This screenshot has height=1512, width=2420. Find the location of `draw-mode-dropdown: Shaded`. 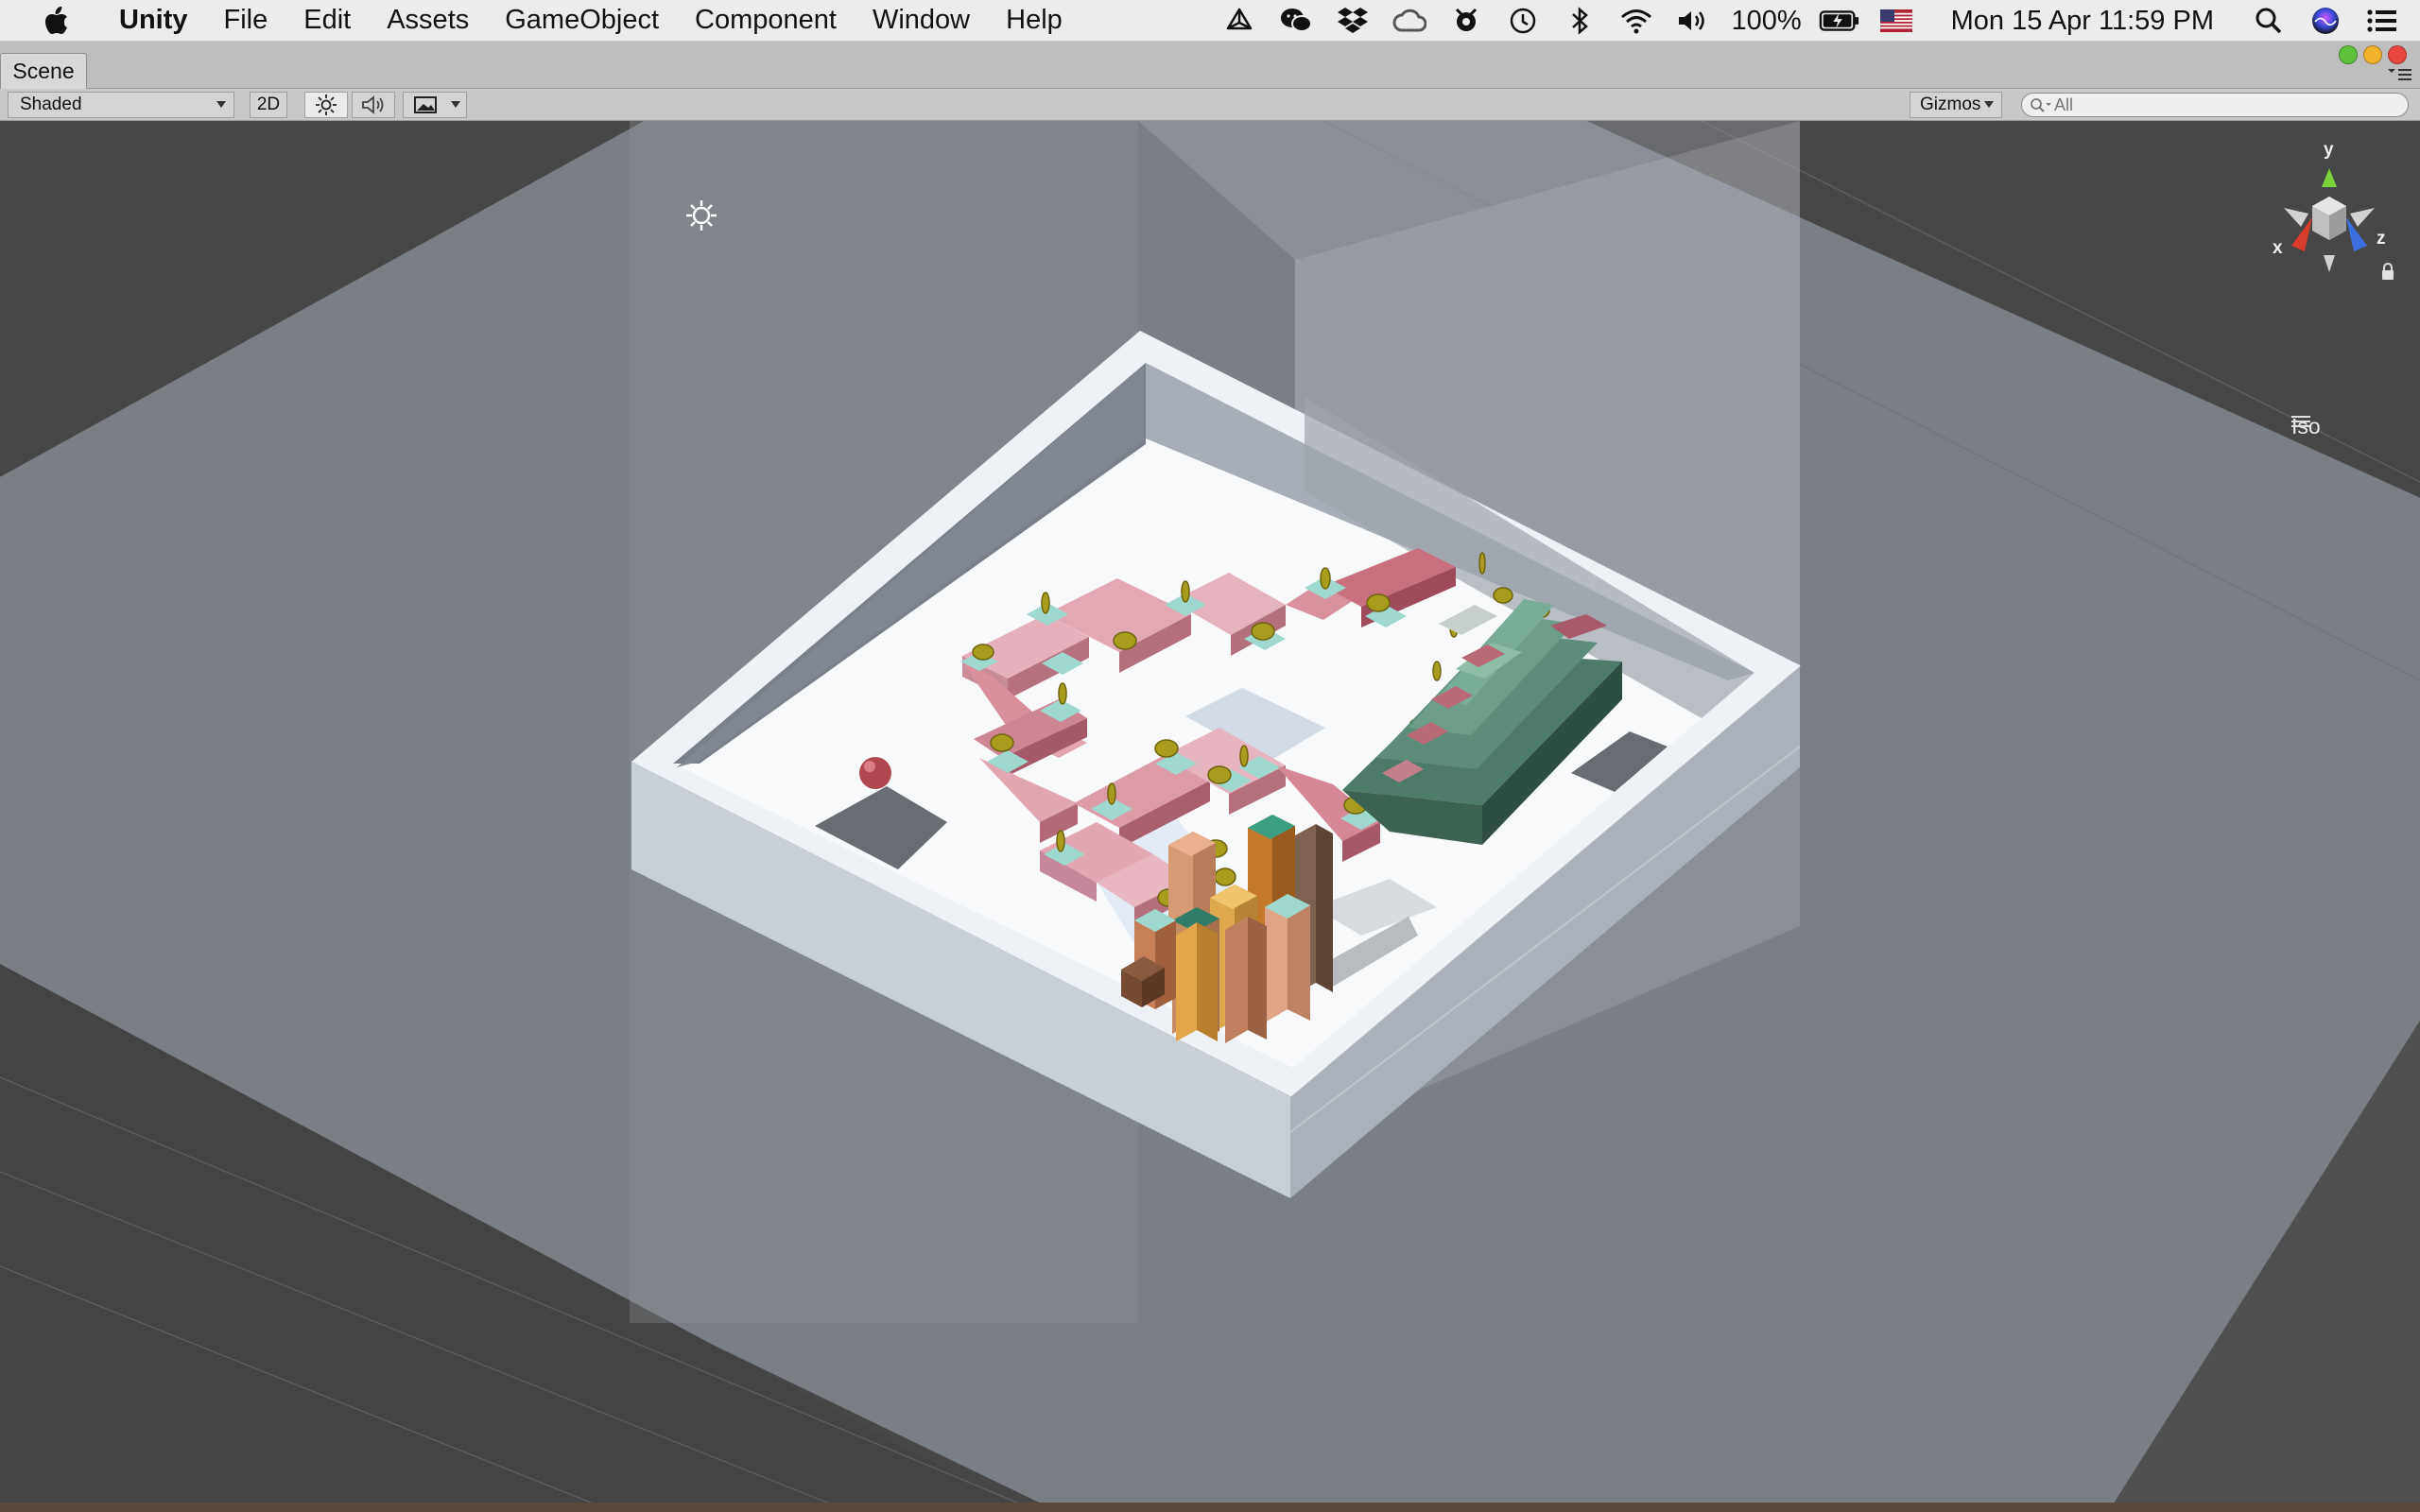

draw-mode-dropdown: Shaded is located at coordinates (121, 105).